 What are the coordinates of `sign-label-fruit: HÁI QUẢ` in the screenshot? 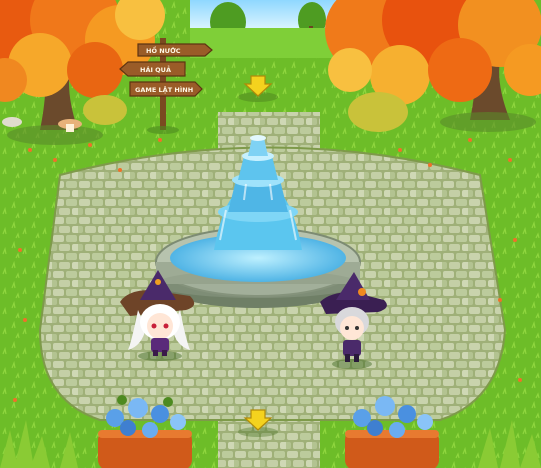 It's located at (155, 69).